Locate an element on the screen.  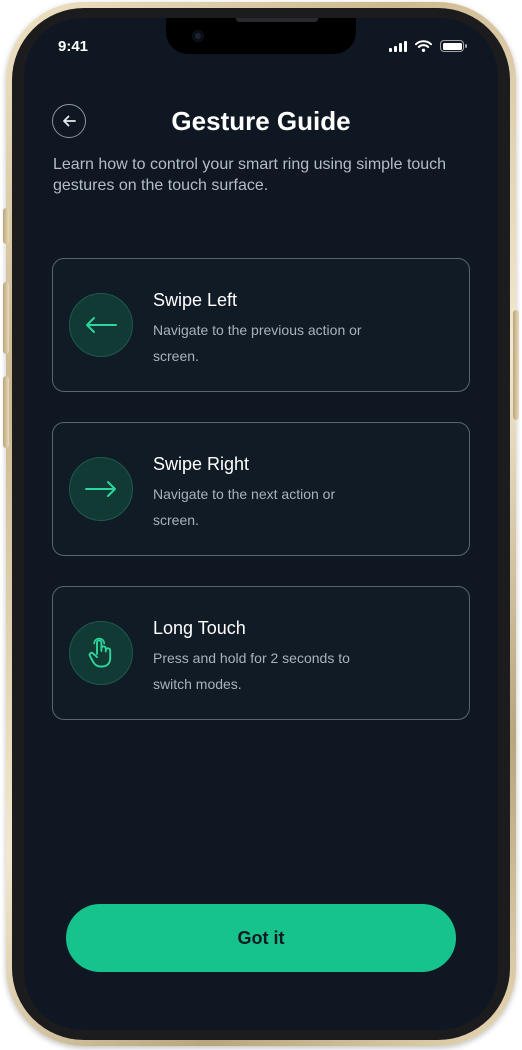
gesture-title: Long Touch is located at coordinates (199, 628).